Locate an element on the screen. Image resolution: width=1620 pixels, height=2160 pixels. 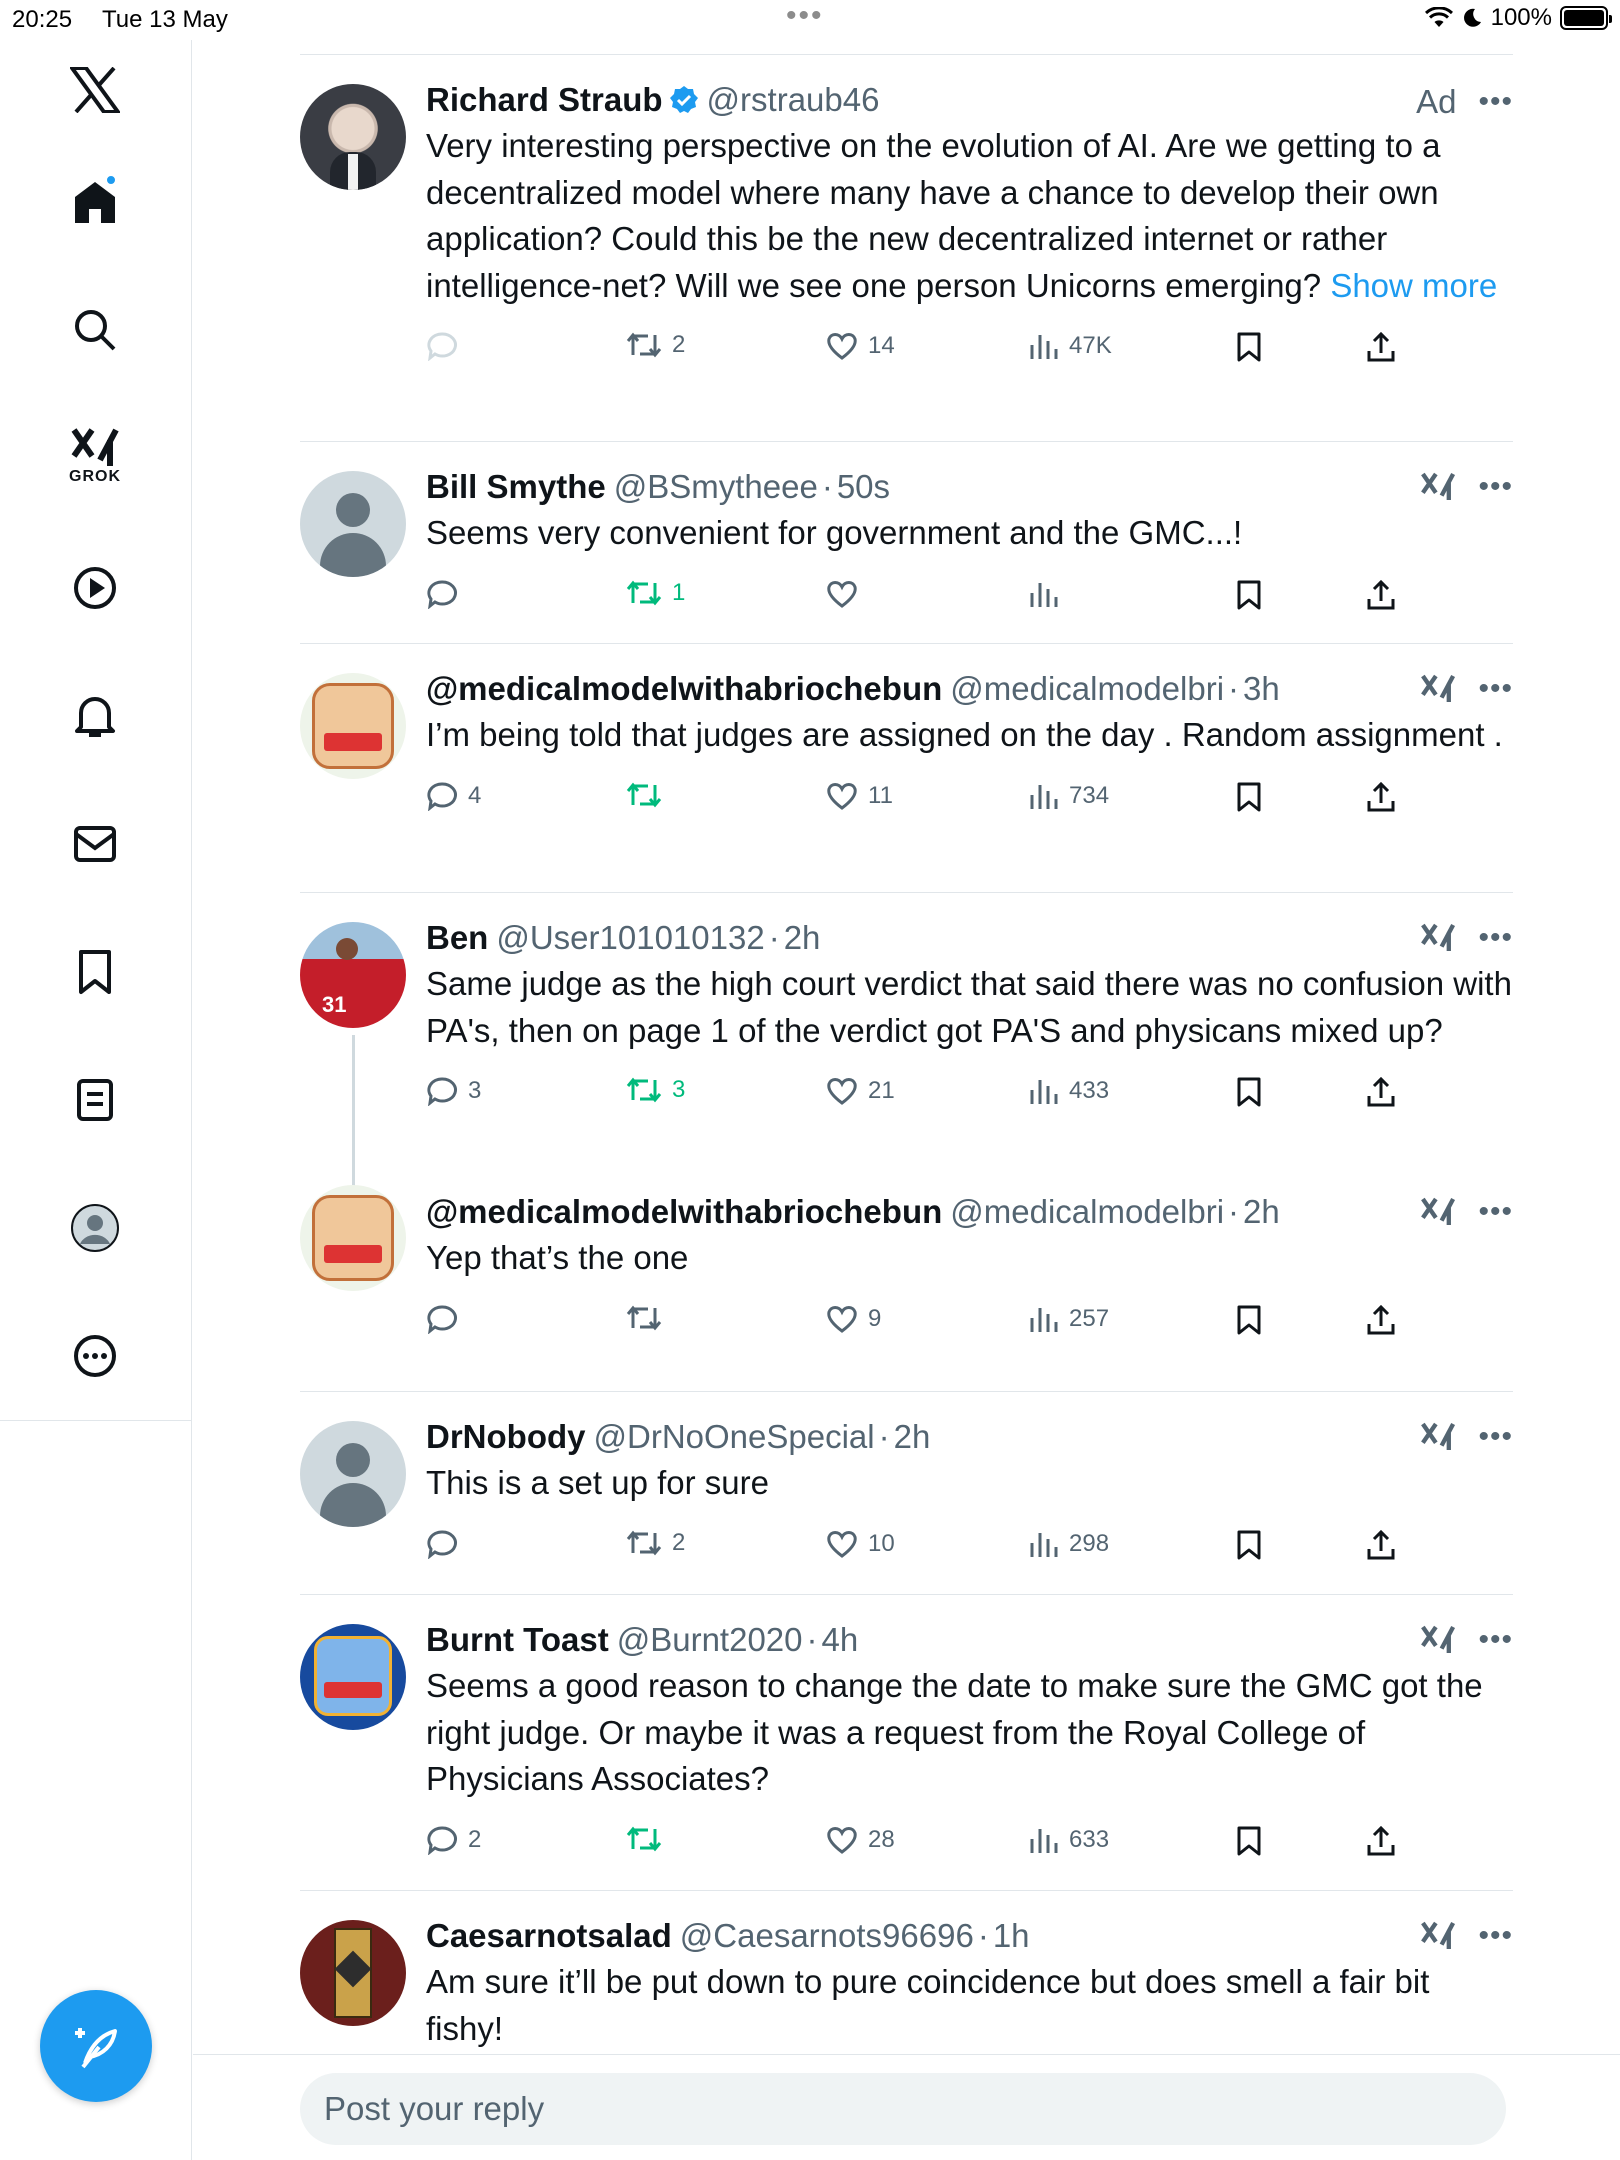
video-play-icon is located at coordinates (95, 588).